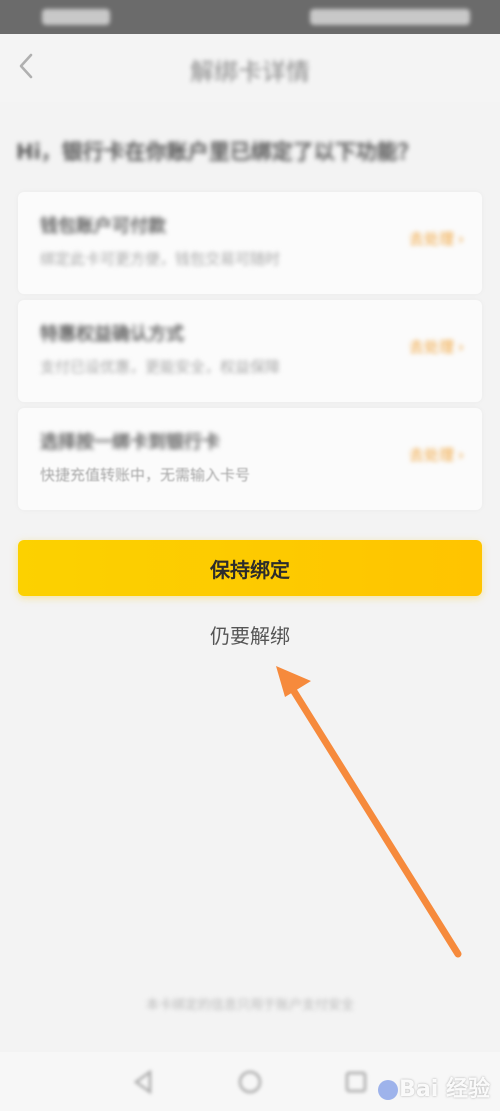 The image size is (500, 1111). What do you see at coordinates (145, 475) in the screenshot?
I see `option-desc: 快捷充值转账中，无需输入卡号` at bounding box center [145, 475].